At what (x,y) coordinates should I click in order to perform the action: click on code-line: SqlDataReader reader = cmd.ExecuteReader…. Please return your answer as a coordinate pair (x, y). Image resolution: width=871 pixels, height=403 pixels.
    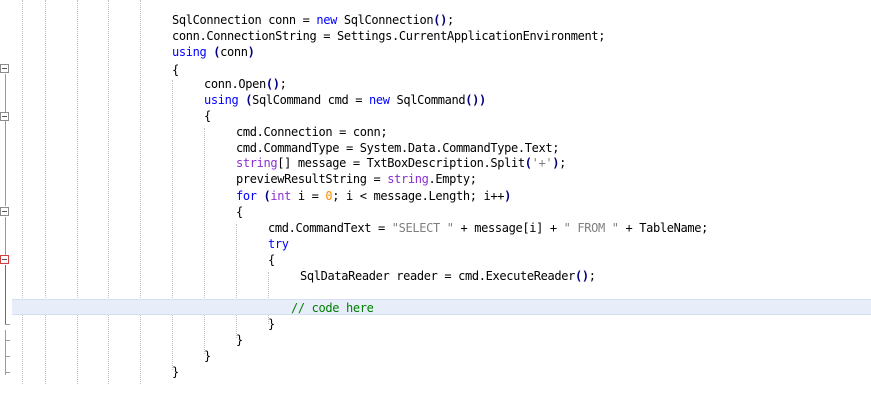
    Looking at the image, I should click on (448, 276).